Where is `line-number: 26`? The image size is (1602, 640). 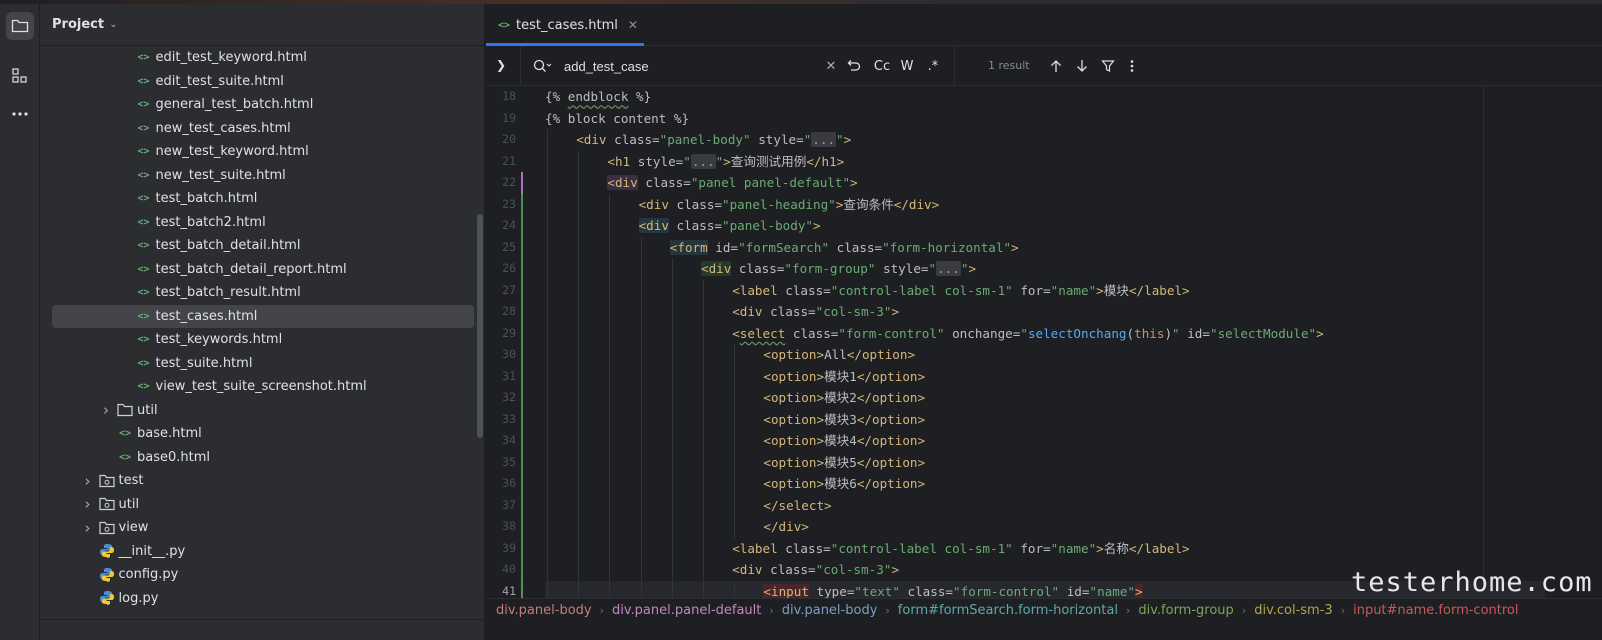
line-number: 26 is located at coordinates (501, 269).